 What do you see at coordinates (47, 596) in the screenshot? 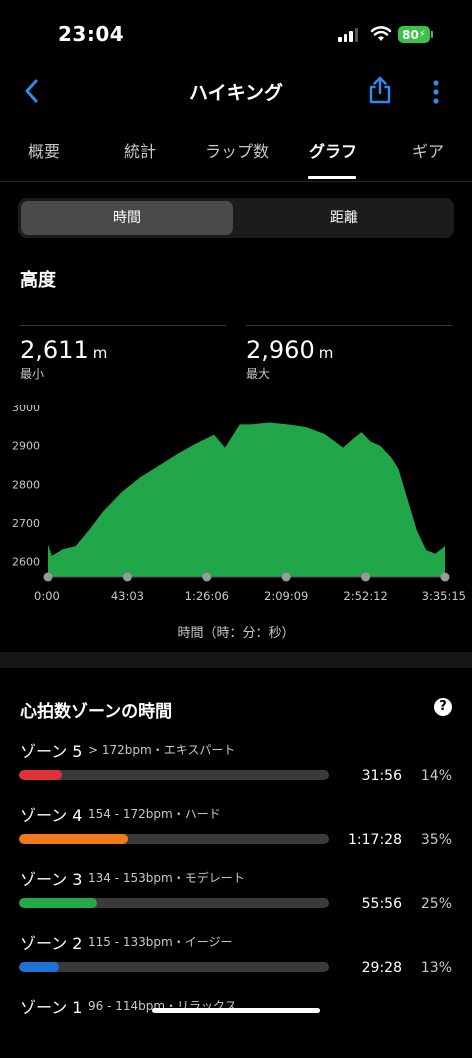
I see `x-tick-label: 0:00` at bounding box center [47, 596].